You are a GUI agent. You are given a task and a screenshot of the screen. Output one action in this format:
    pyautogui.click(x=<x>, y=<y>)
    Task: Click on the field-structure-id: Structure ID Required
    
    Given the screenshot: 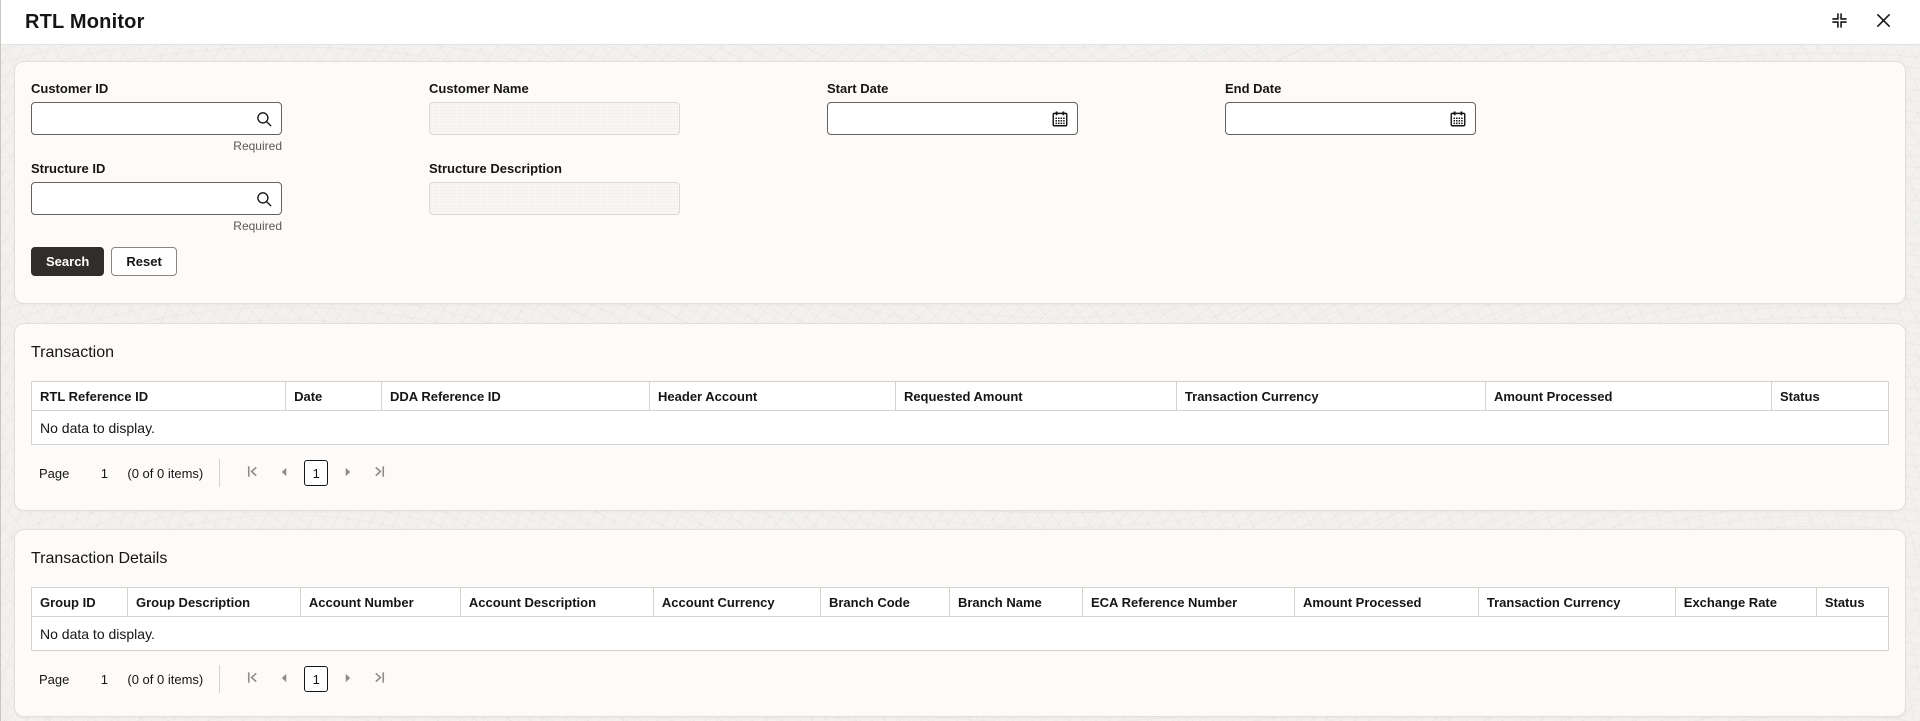 What is the action you would take?
    pyautogui.click(x=156, y=197)
    